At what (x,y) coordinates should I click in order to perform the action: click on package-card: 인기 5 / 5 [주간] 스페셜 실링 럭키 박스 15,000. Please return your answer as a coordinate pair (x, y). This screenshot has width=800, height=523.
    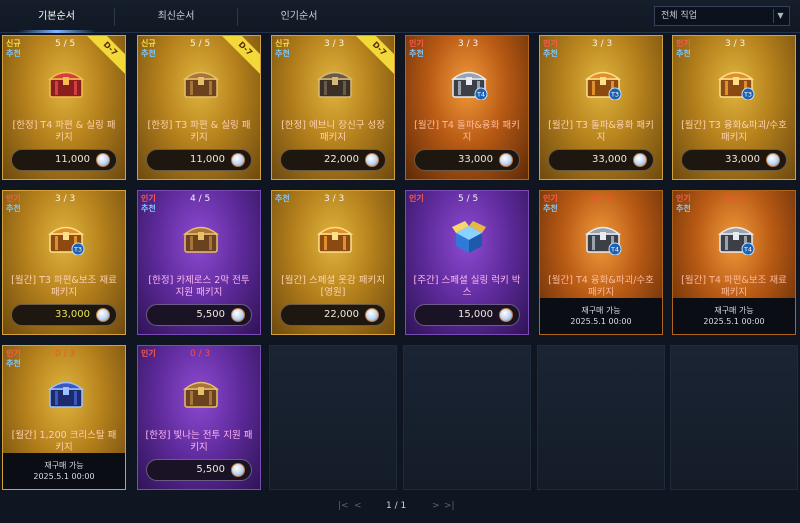
    Looking at the image, I should click on (467, 262).